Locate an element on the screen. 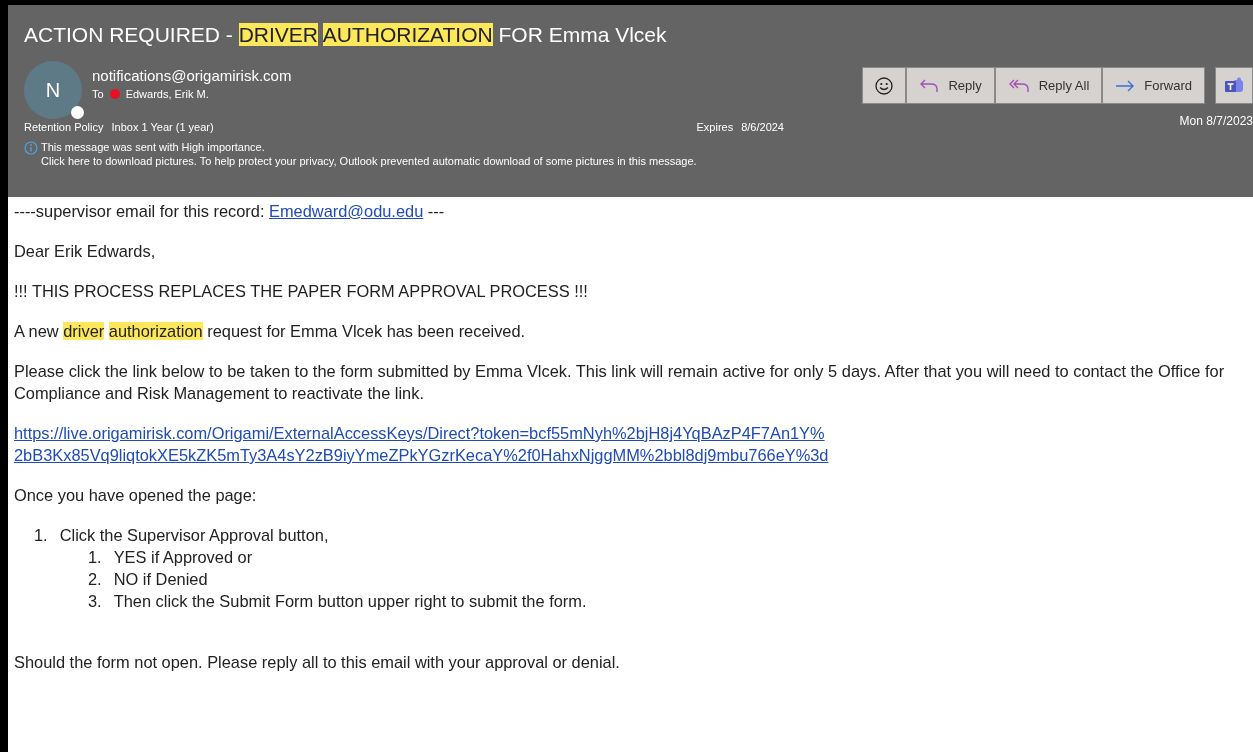 The height and width of the screenshot is (752, 1253). teams-button is located at coordinates (1234, 85).